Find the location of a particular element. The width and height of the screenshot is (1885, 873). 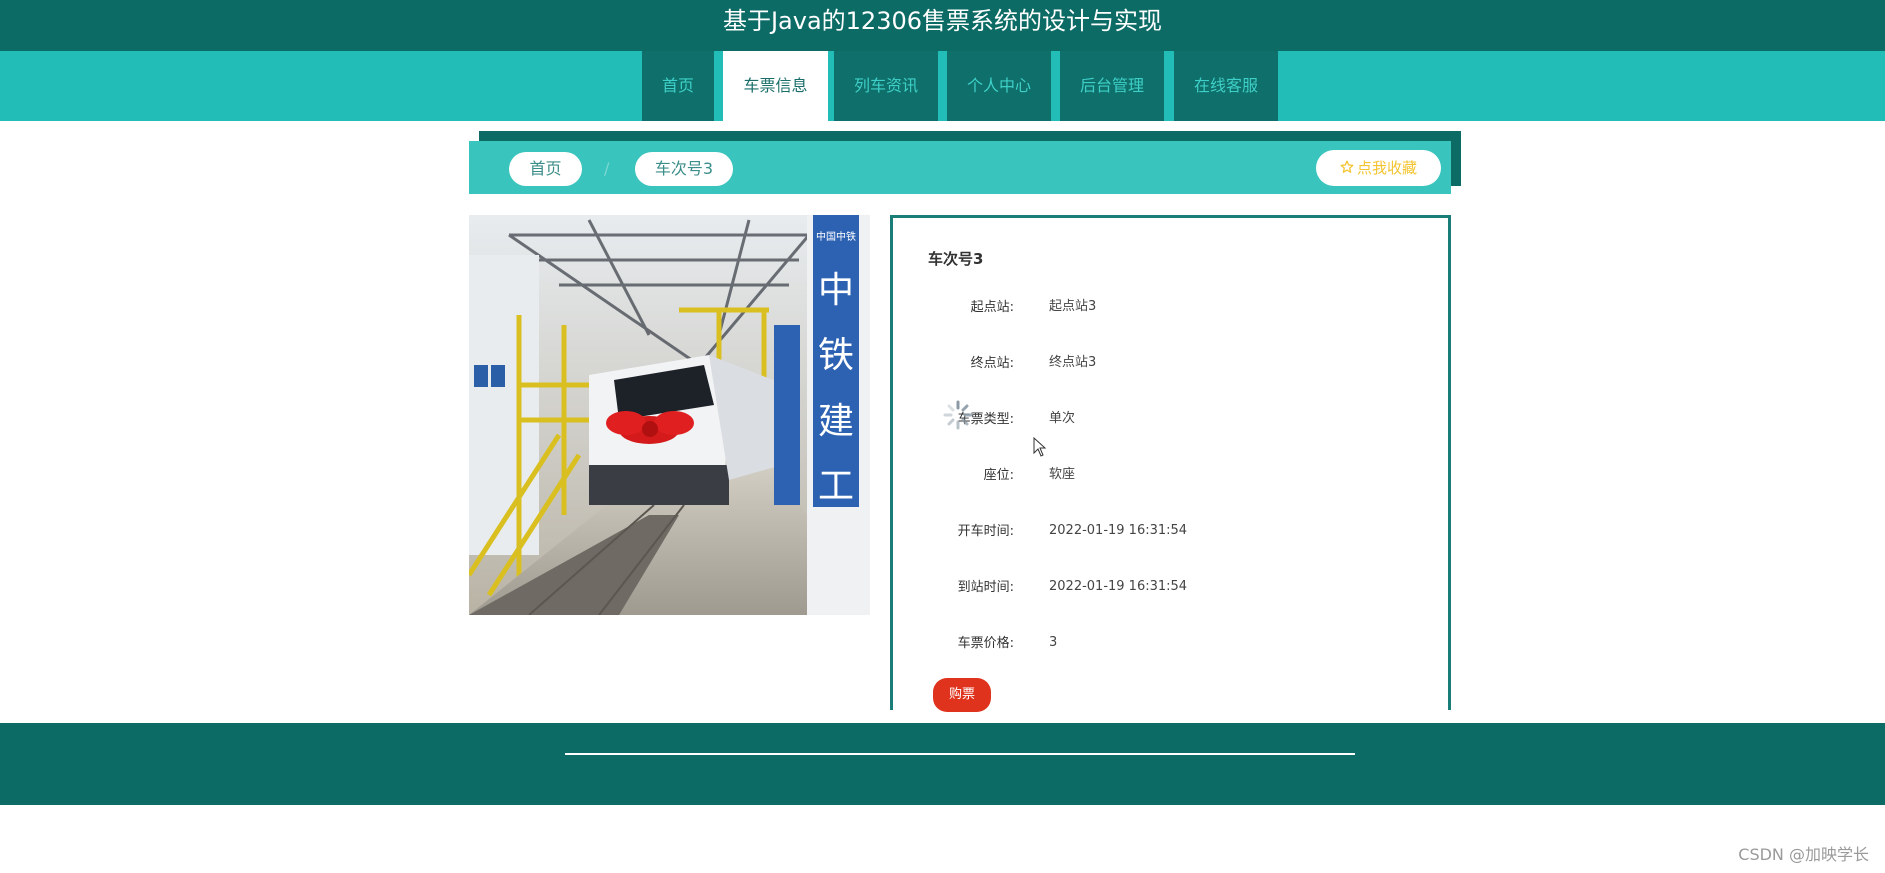

pillar-logo-text: 中国中铁 is located at coordinates (836, 236).